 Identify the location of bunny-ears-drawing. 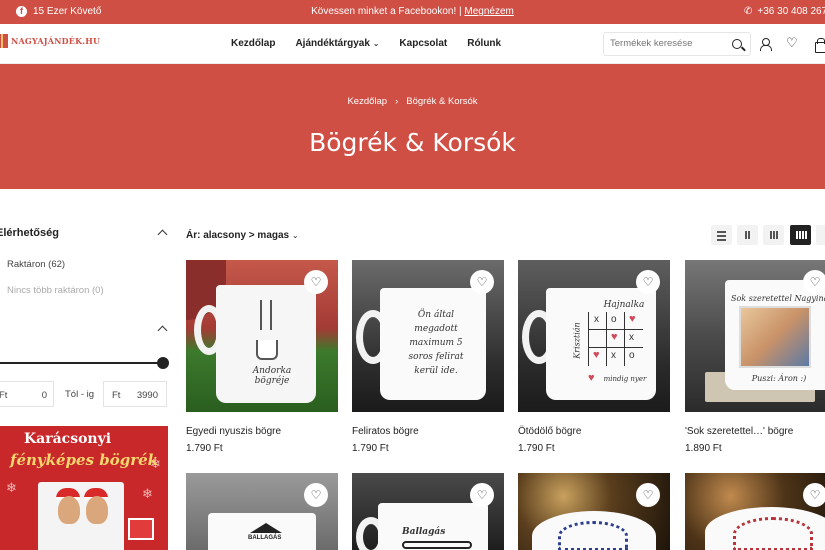
(266, 315).